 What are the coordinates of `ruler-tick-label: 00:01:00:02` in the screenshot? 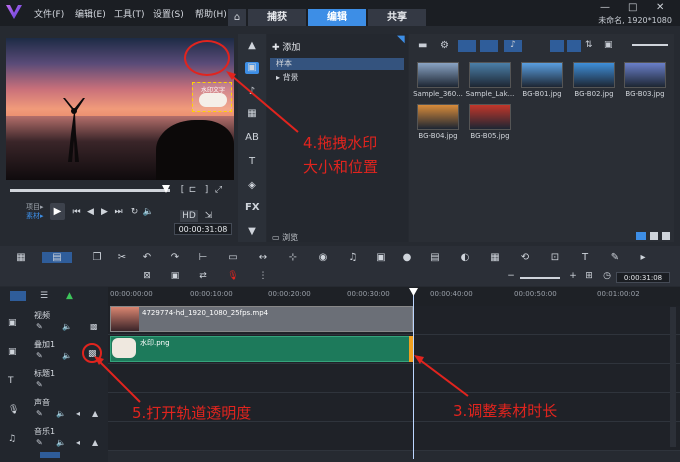 It's located at (618, 294).